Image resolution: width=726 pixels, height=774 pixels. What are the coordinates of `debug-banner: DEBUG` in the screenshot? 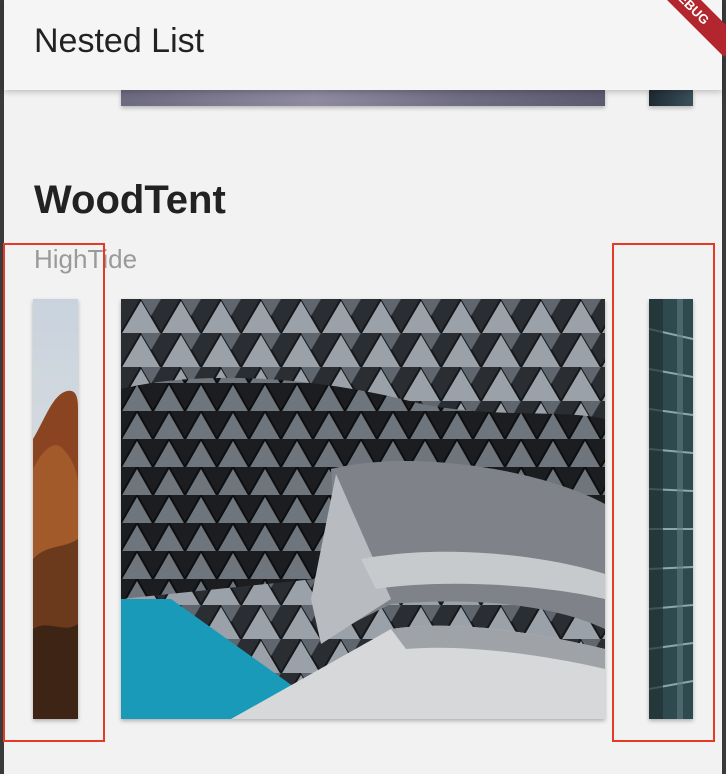 It's located at (682, 28).